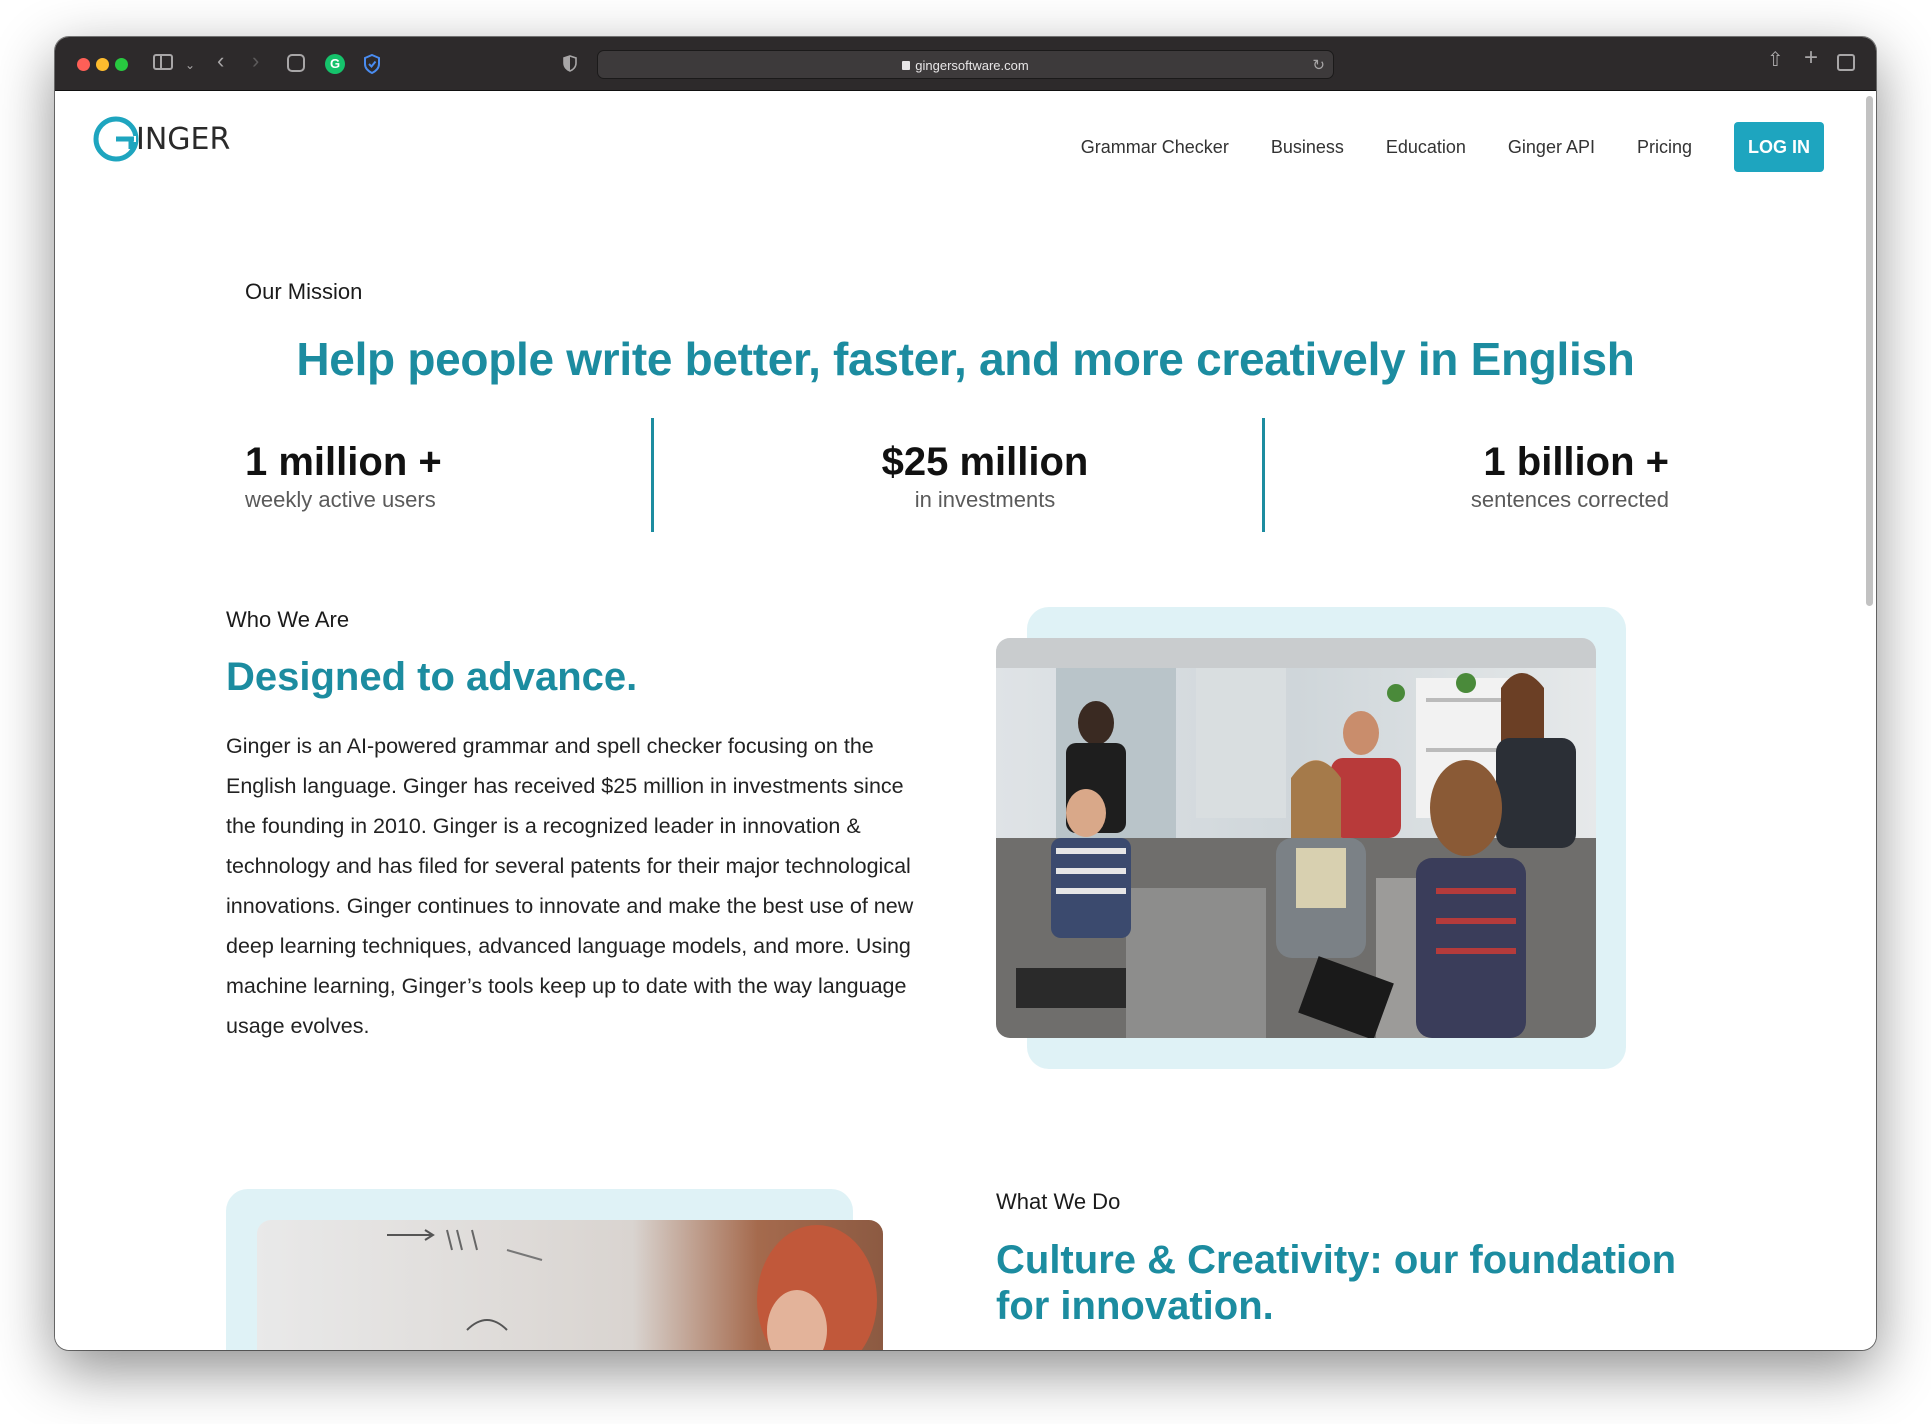 Image resolution: width=1931 pixels, height=1424 pixels. I want to click on stat-label: sentences corrected, so click(1569, 499).